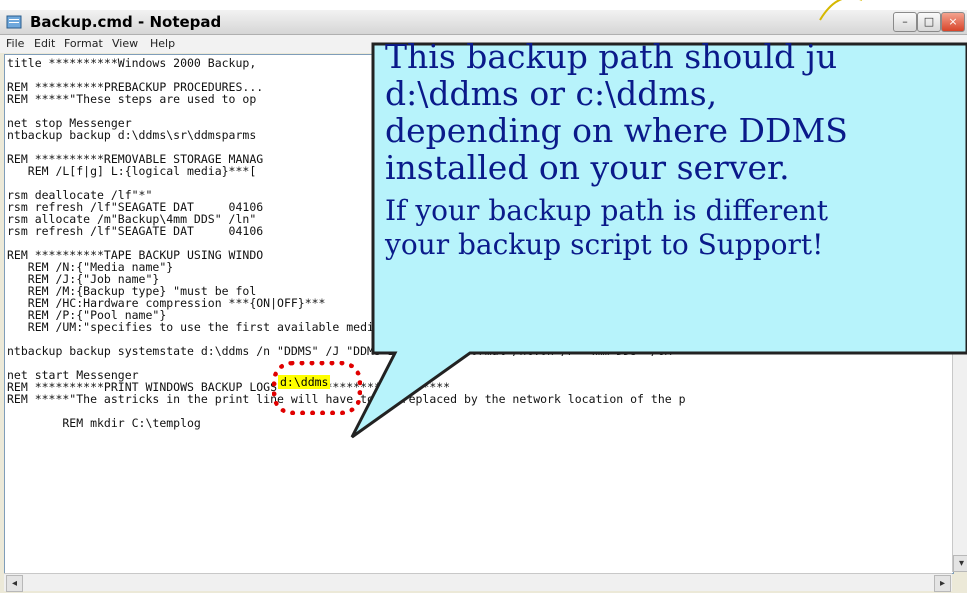 The width and height of the screenshot is (967, 593). I want to click on window-title: Backup.cmd - Notepad, so click(126, 22).